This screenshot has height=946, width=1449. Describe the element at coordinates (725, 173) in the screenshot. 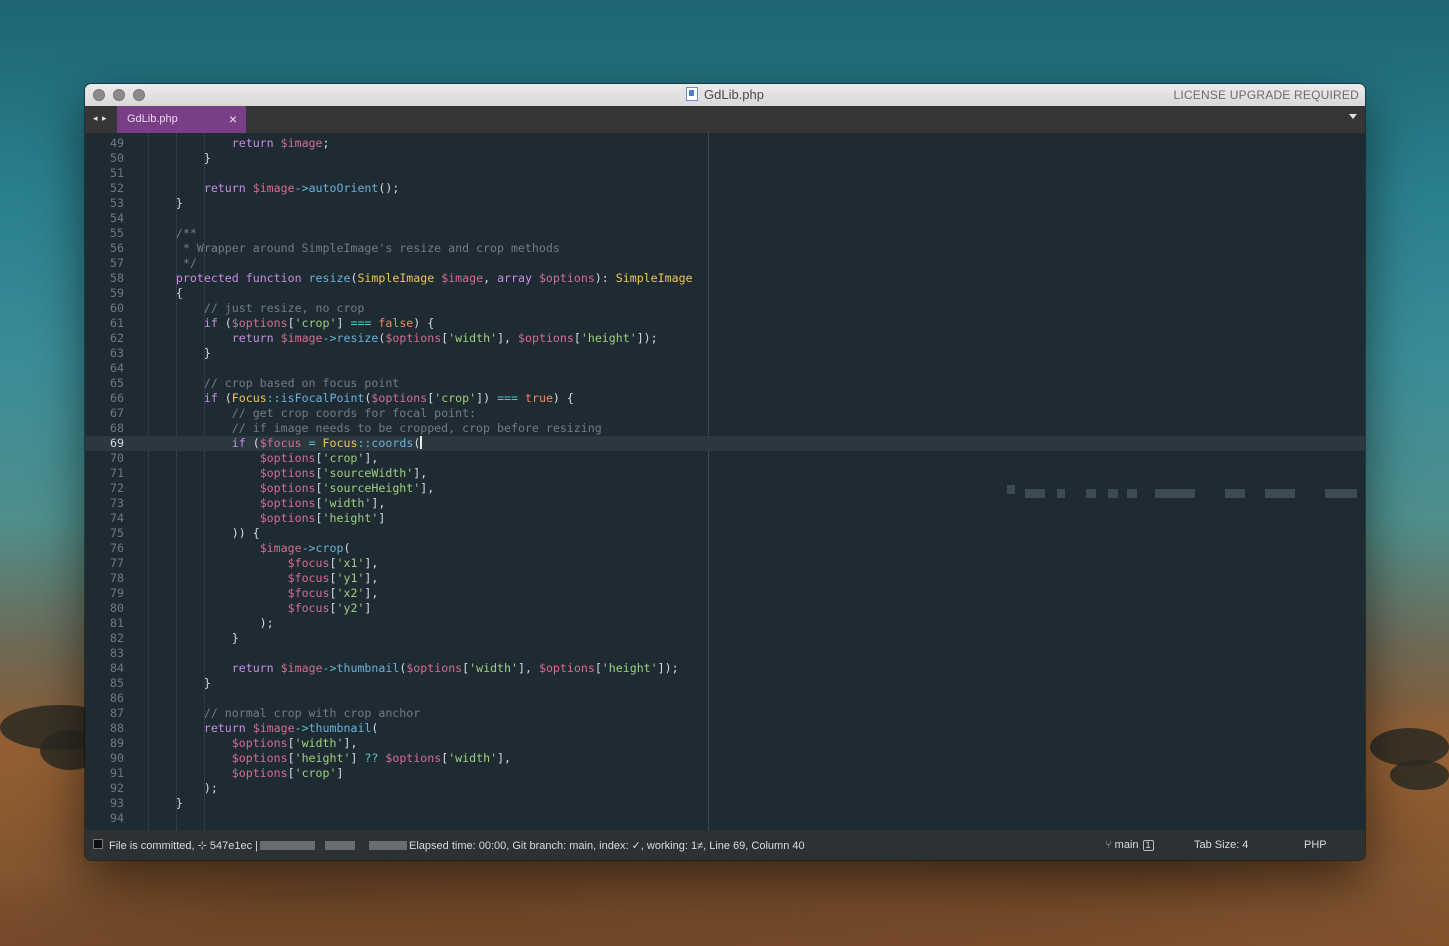

I see `code-line: 51` at that location.